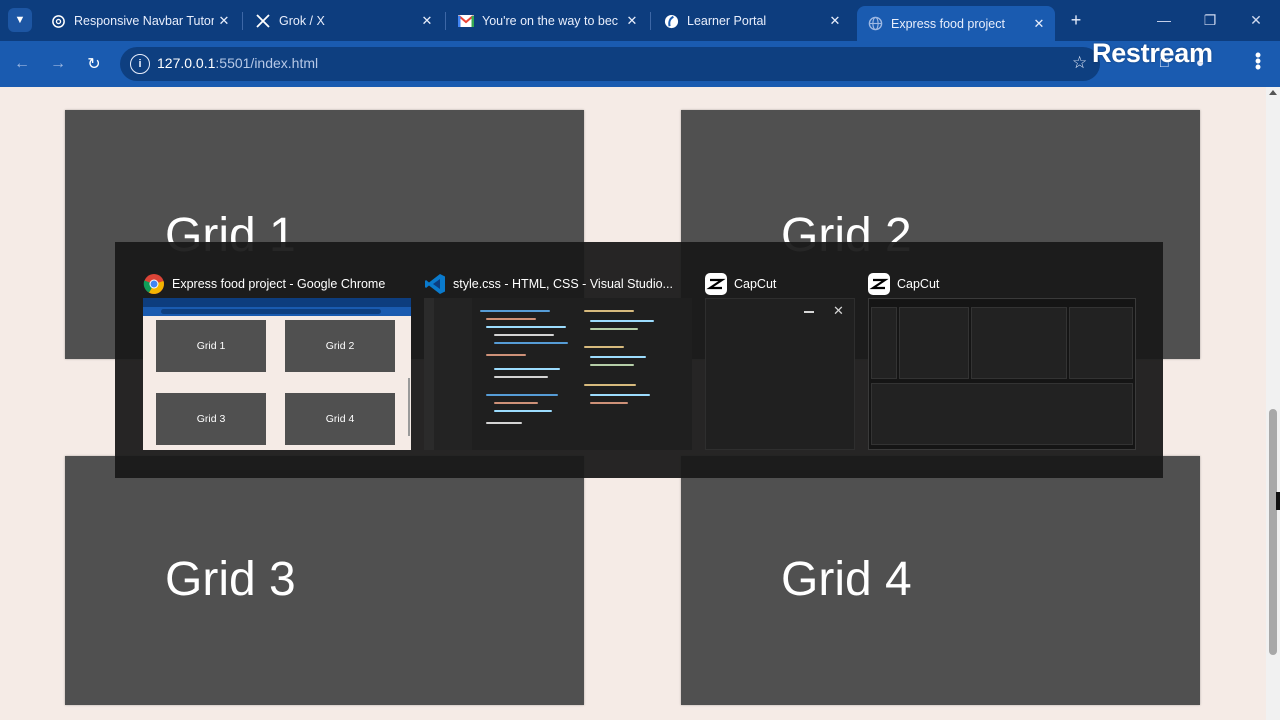 Image resolution: width=1280 pixels, height=720 pixels. What do you see at coordinates (956, 23) in the screenshot?
I see `tab-express-food-project: Express food project ✕` at bounding box center [956, 23].